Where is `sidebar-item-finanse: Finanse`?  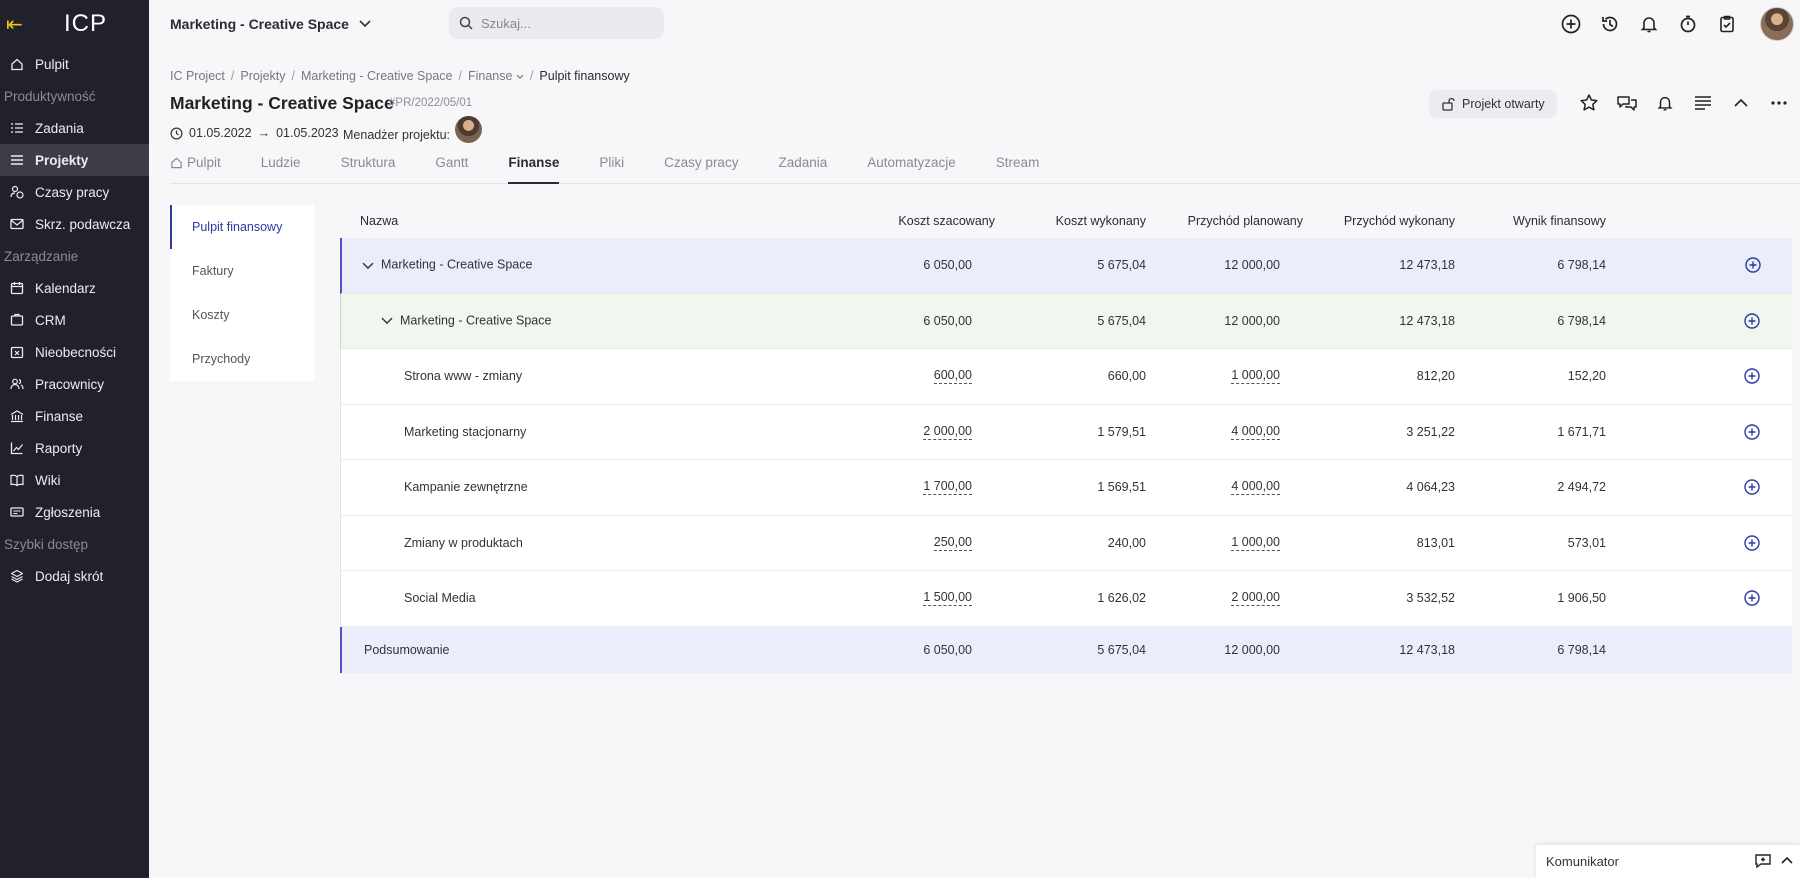 sidebar-item-finanse: Finanse is located at coordinates (74, 416).